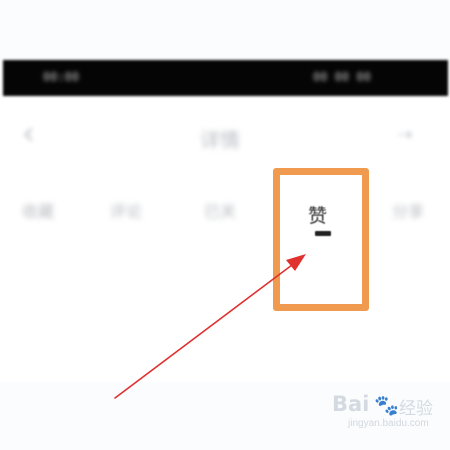 The image size is (450, 450). What do you see at coordinates (405, 135) in the screenshot?
I see `share-icon: ⇢` at bounding box center [405, 135].